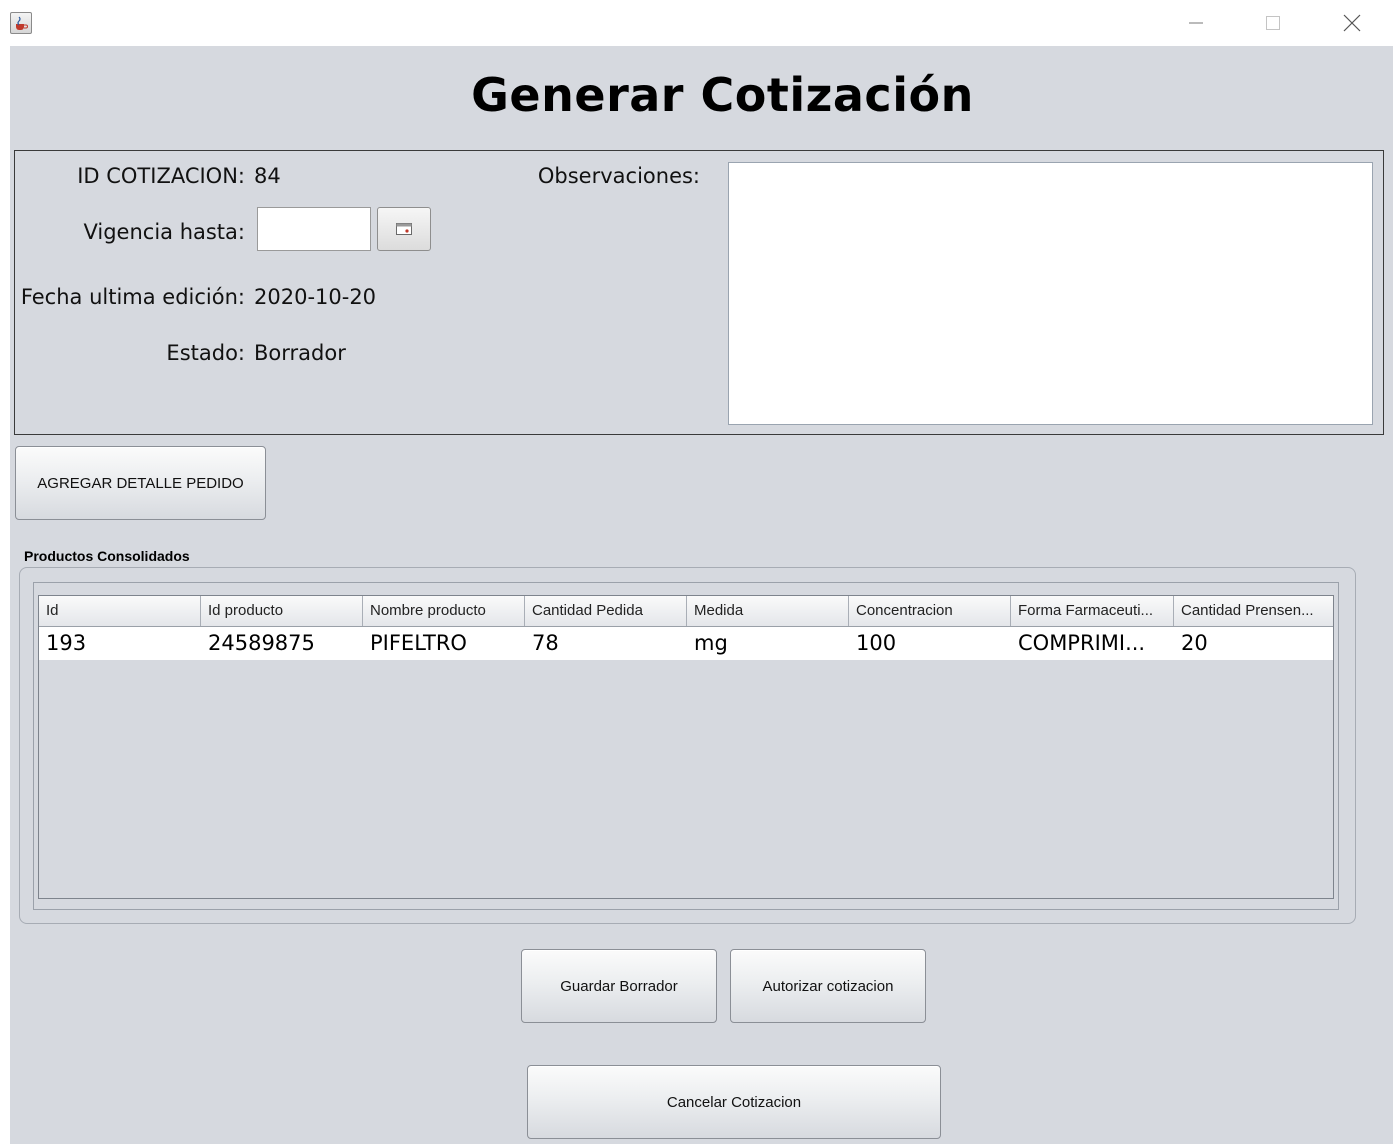 The height and width of the screenshot is (1144, 1393). I want to click on observaciones-label: Observaciones:, so click(618, 176).